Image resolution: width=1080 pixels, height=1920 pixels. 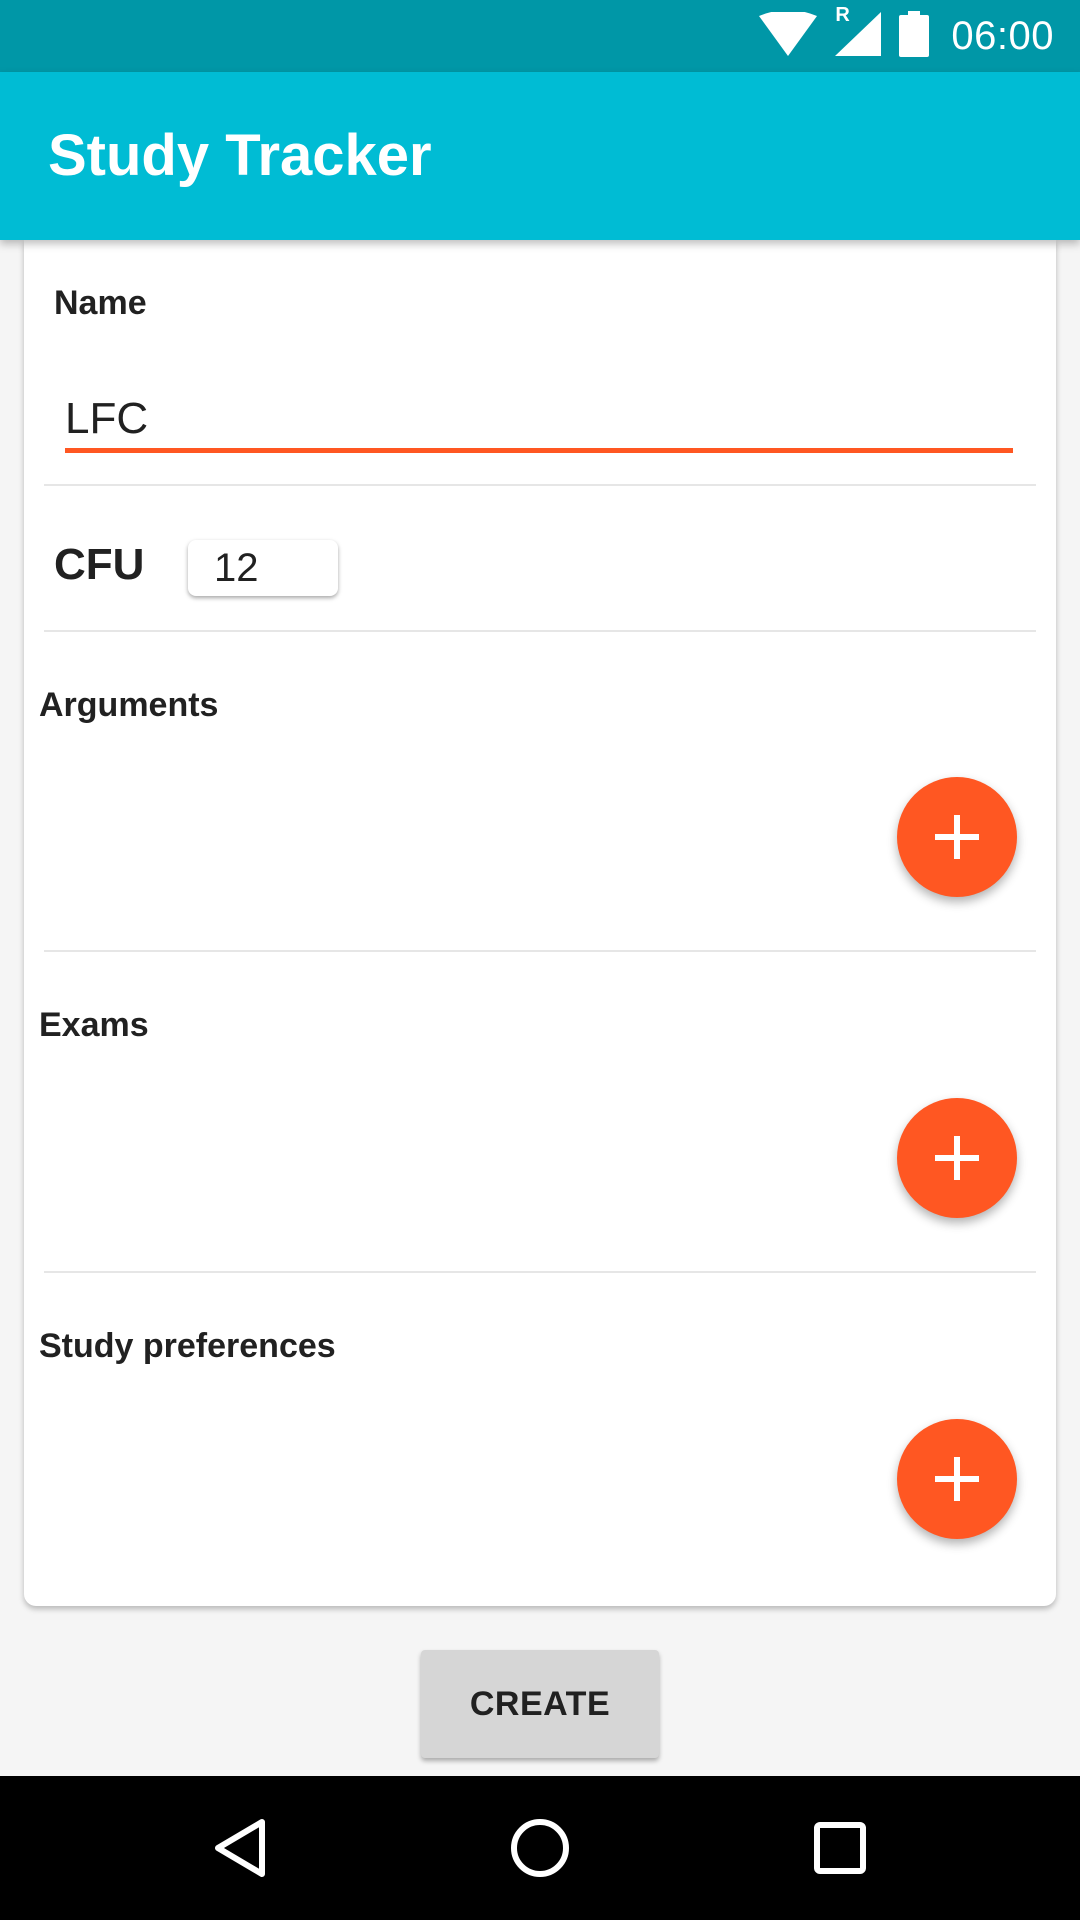 I want to click on navigation-bar, so click(x=540, y=1848).